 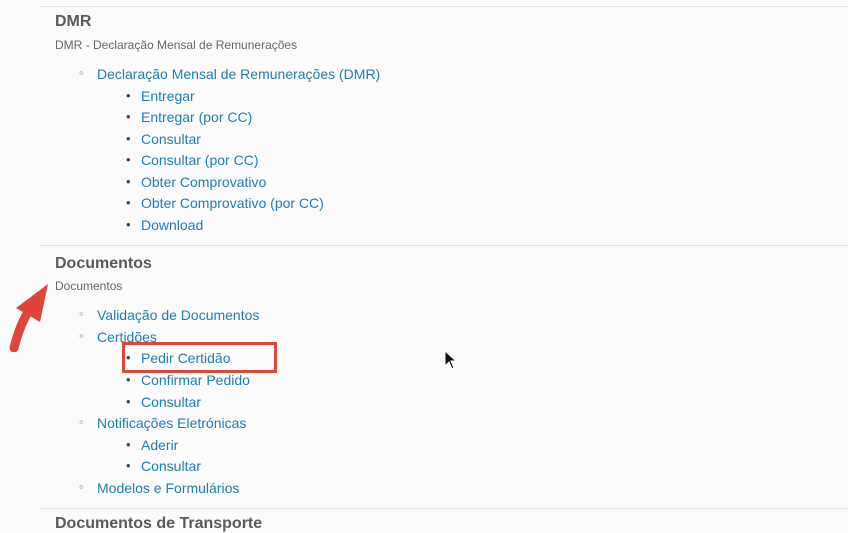 What do you see at coordinates (73, 21) in the screenshot?
I see `dmr-section-title: DMR` at bounding box center [73, 21].